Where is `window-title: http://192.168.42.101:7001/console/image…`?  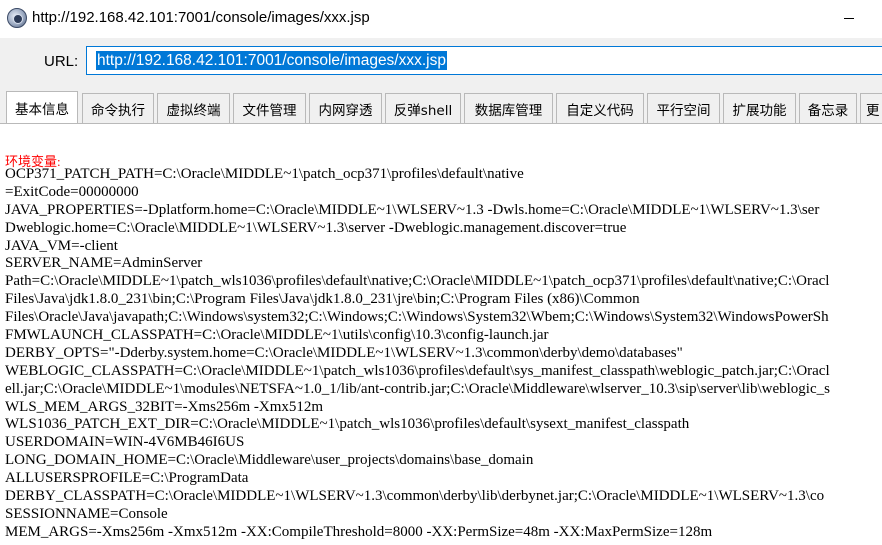 window-title: http://192.168.42.101:7001/console/image… is located at coordinates (201, 17).